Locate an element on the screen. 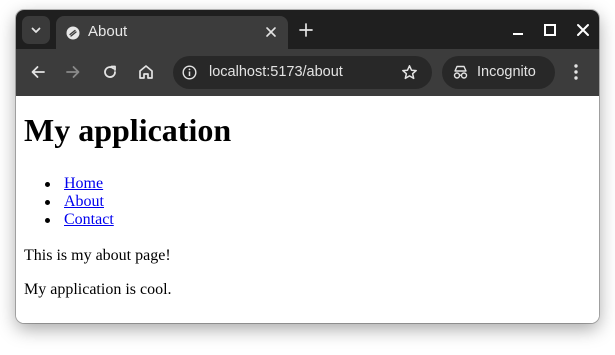 This screenshot has height=355, width=615. home-icon is located at coordinates (146, 72).